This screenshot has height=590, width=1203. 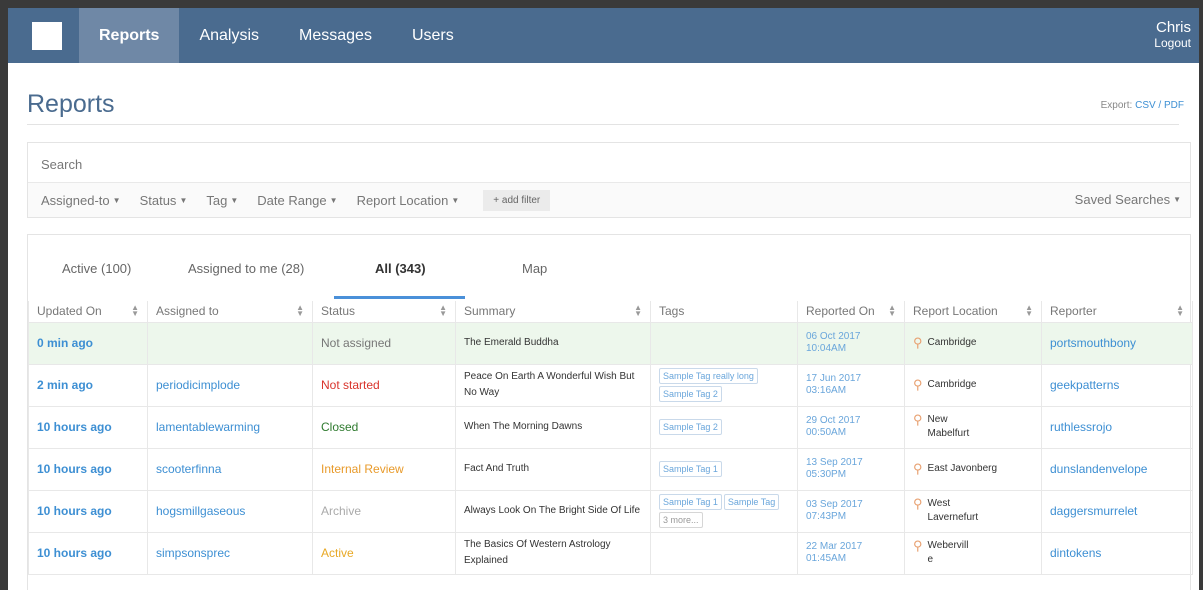 What do you see at coordinates (609, 163) in the screenshot?
I see `search-input: Search` at bounding box center [609, 163].